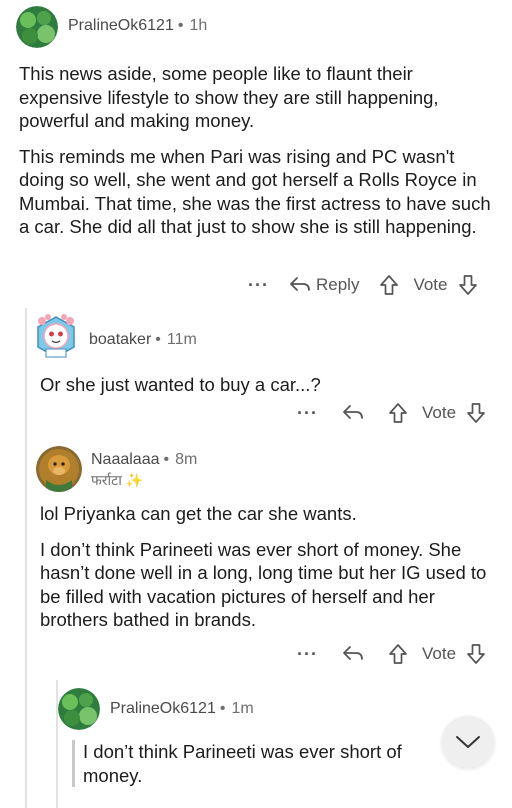 The height and width of the screenshot is (808, 512). What do you see at coordinates (120, 339) in the screenshot?
I see `username: boataker` at bounding box center [120, 339].